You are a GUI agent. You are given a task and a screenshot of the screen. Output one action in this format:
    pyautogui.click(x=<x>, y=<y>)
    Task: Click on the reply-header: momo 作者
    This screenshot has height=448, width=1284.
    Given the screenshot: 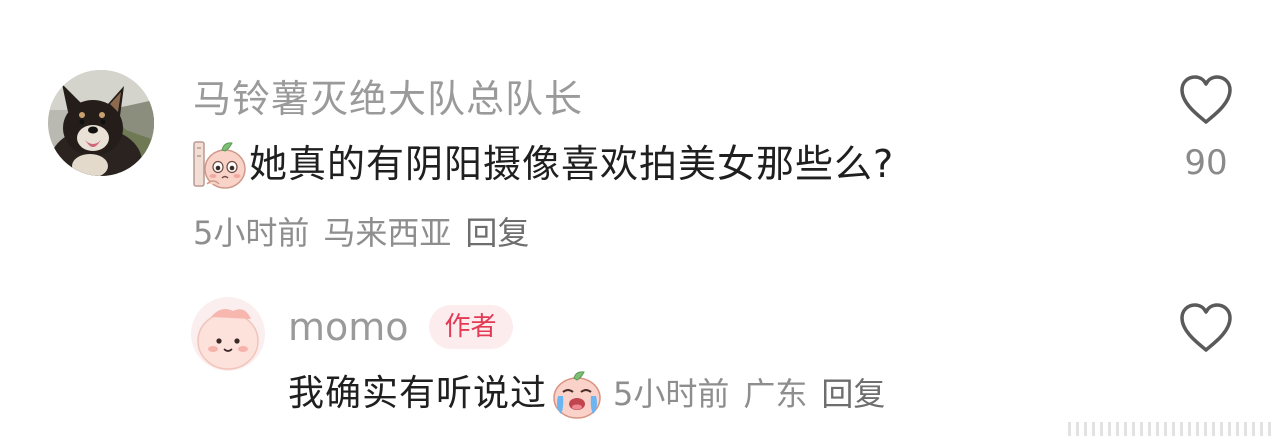 What is the action you would take?
    pyautogui.click(x=400, y=327)
    